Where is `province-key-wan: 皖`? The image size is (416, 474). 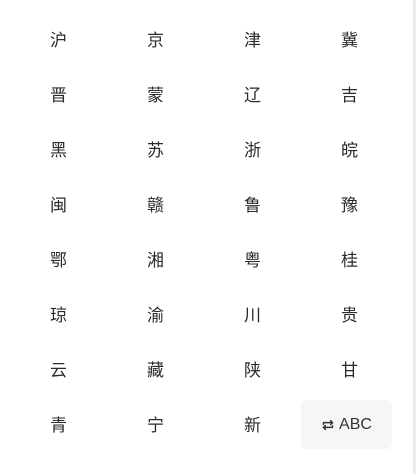 province-key-wan: 皖 is located at coordinates (349, 148).